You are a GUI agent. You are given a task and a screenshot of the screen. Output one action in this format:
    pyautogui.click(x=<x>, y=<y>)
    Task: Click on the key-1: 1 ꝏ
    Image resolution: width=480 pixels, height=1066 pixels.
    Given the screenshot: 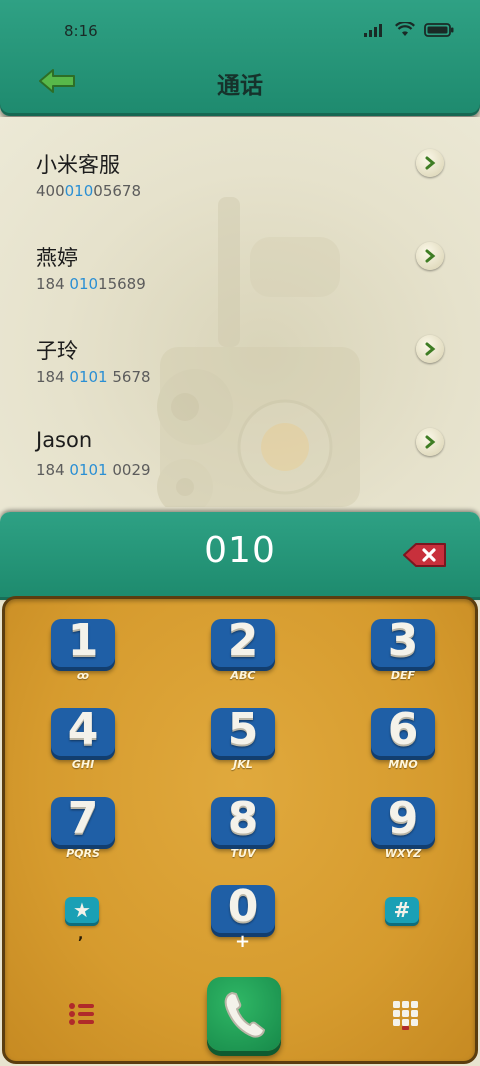 What is the action you would take?
    pyautogui.click(x=83, y=648)
    